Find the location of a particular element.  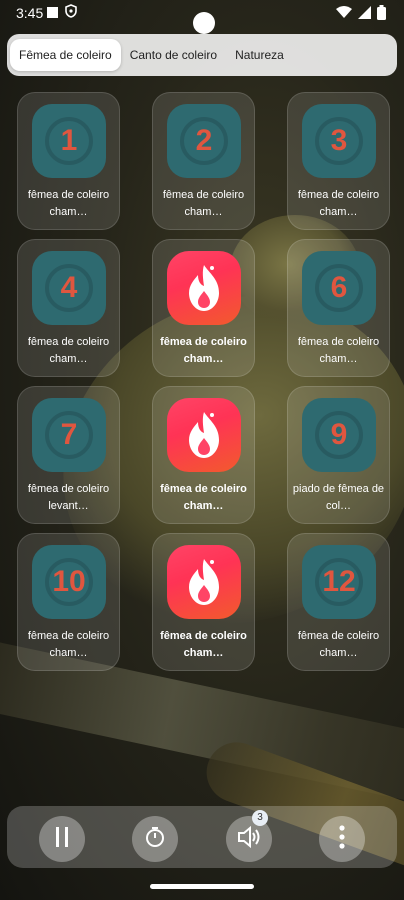

tab-femea-de-coleiro: Fêmea de coleiro is located at coordinates (65, 55).